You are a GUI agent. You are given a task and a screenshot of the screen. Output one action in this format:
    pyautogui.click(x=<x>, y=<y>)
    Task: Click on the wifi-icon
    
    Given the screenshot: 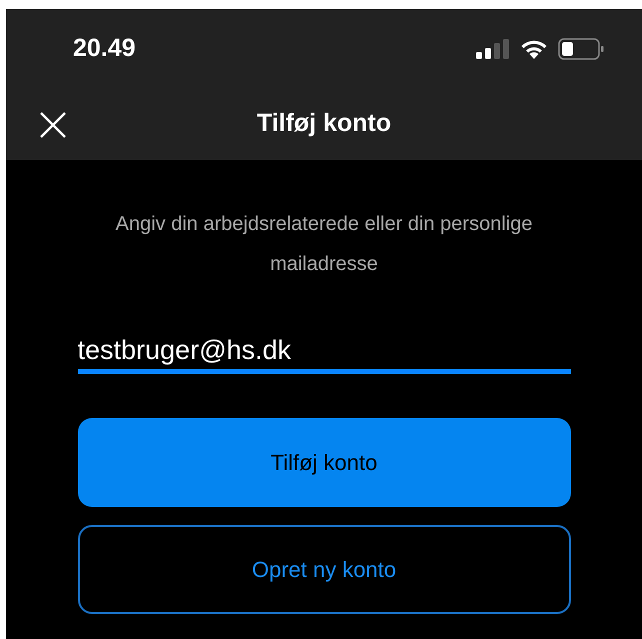 What is the action you would take?
    pyautogui.click(x=534, y=48)
    